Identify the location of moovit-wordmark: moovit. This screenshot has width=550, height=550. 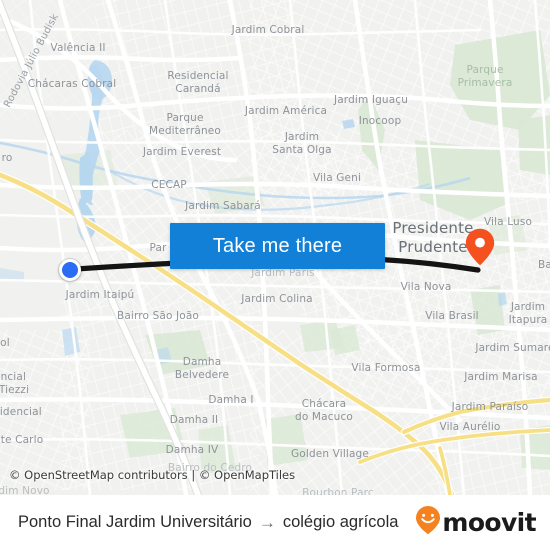
(489, 522).